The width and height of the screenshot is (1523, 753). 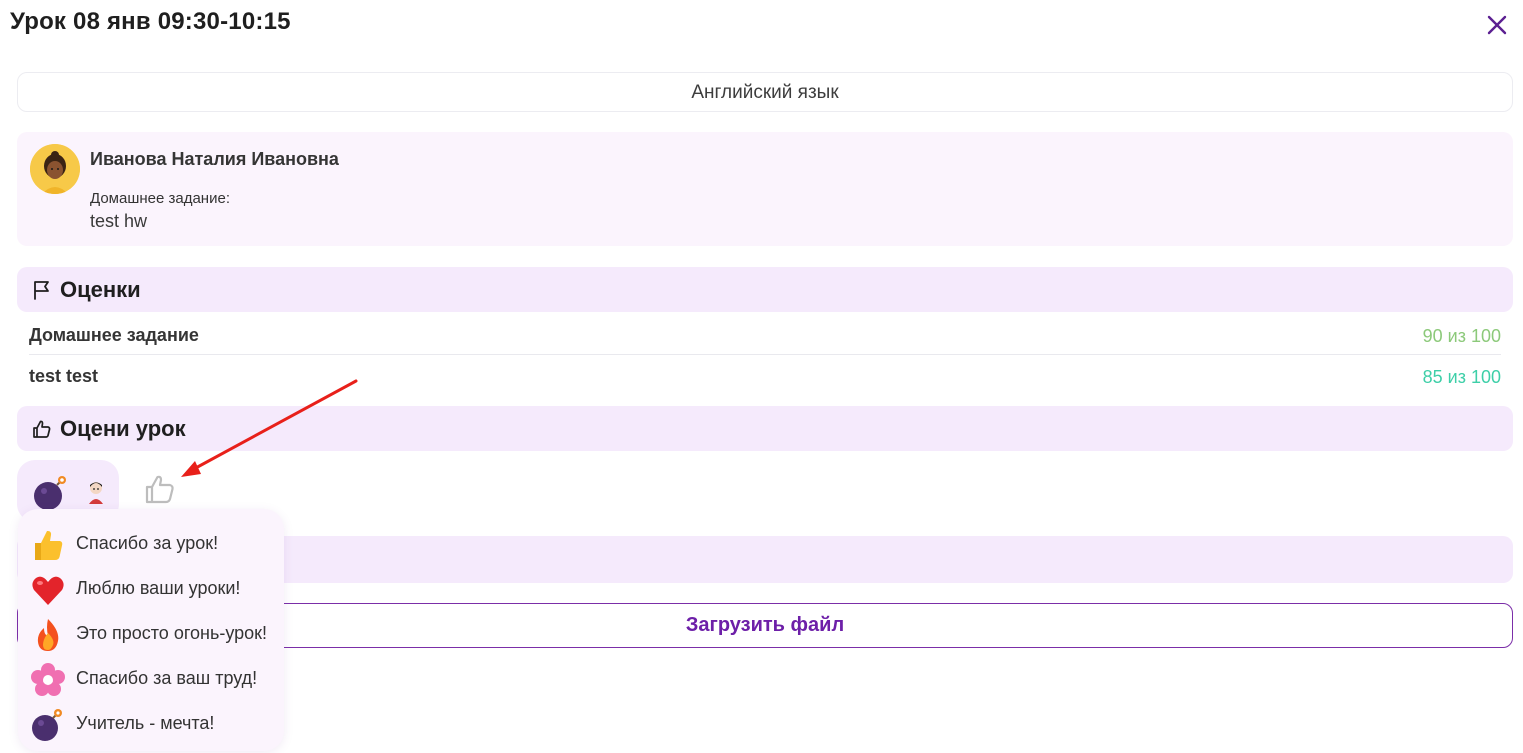 I want to click on grade-row: Домашнее задание 90 из 100, so click(x=765, y=336).